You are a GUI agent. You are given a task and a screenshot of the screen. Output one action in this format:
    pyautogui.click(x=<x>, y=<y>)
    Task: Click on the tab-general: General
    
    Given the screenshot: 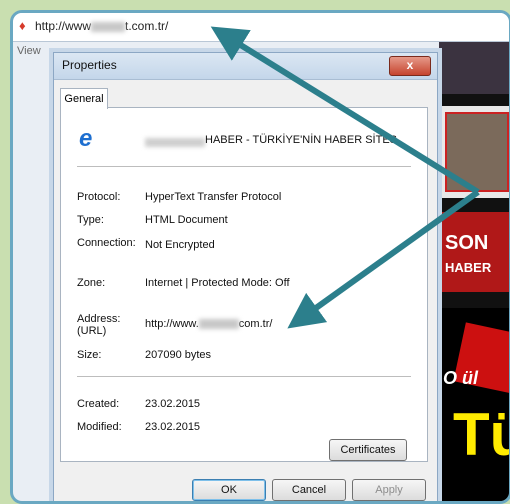 What is the action you would take?
    pyautogui.click(x=84, y=98)
    